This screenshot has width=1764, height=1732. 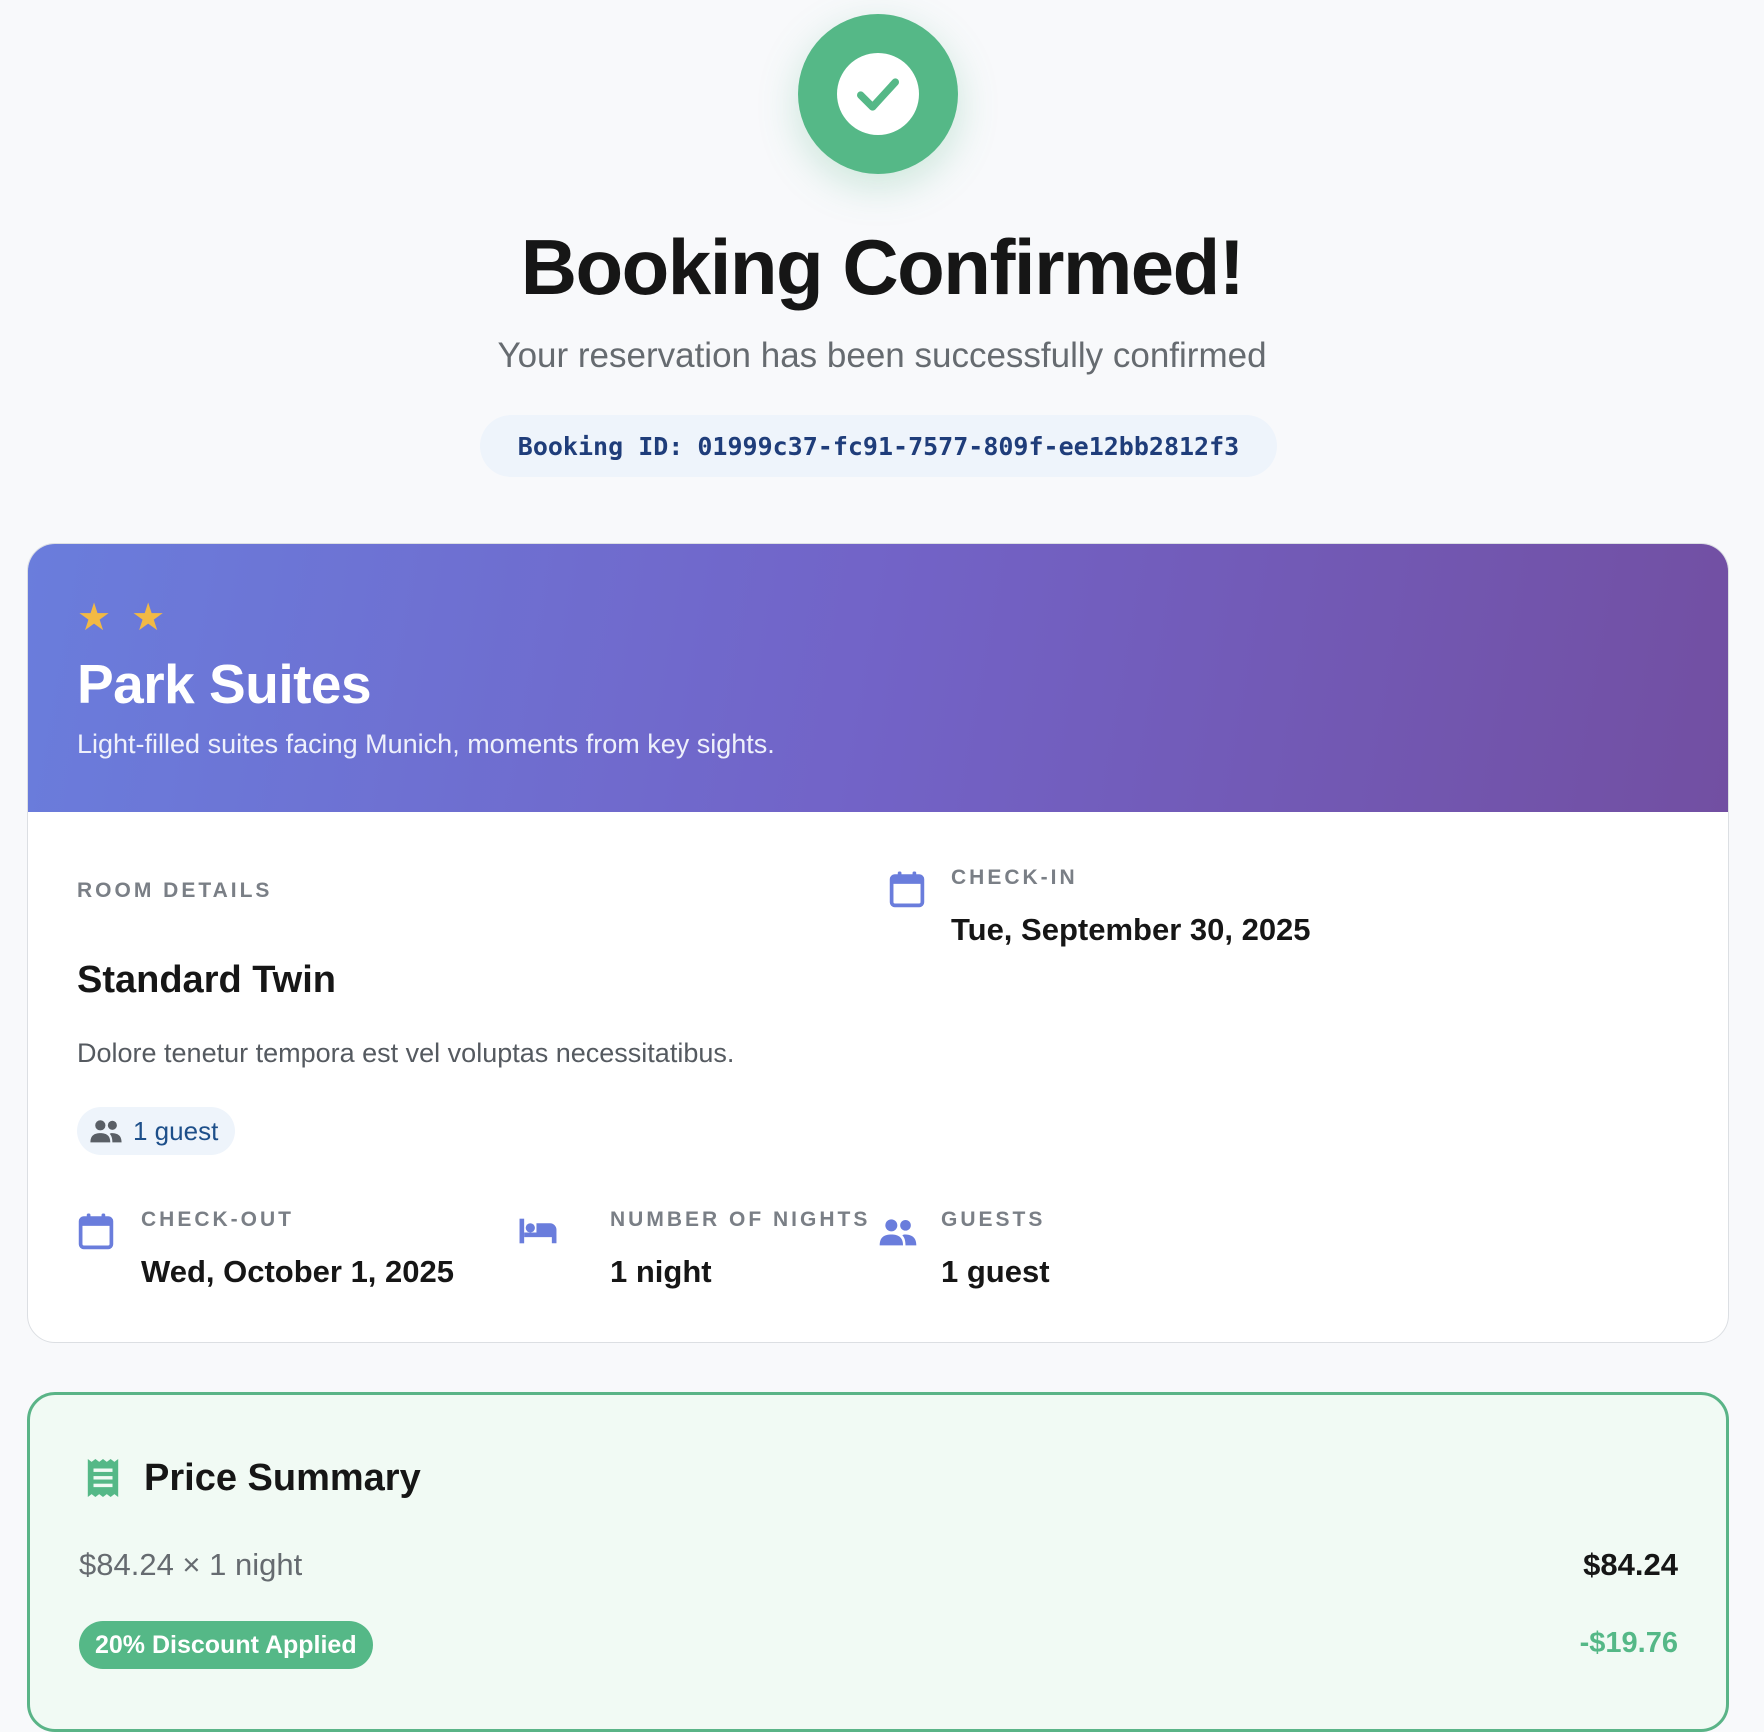 I want to click on check-out-label: CHECK-OUT, so click(x=217, y=1219).